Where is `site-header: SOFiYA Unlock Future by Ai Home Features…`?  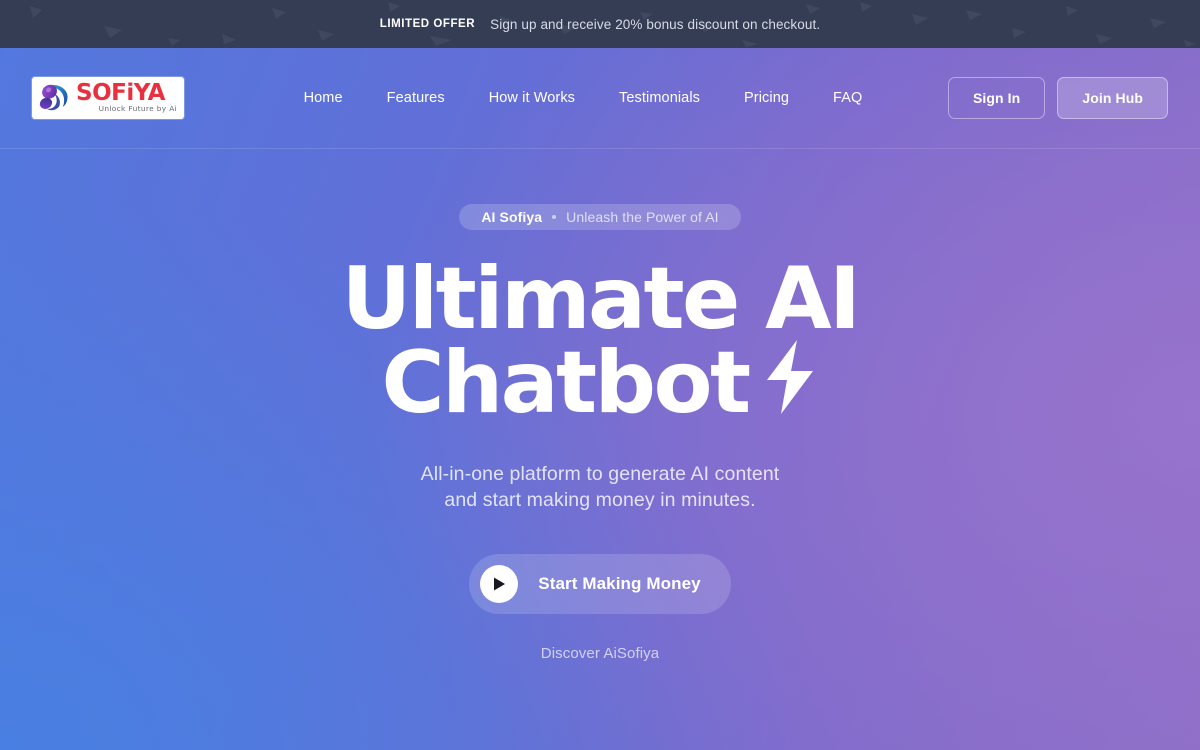
site-header: SOFiYA Unlock Future by Ai Home Features… is located at coordinates (600, 98).